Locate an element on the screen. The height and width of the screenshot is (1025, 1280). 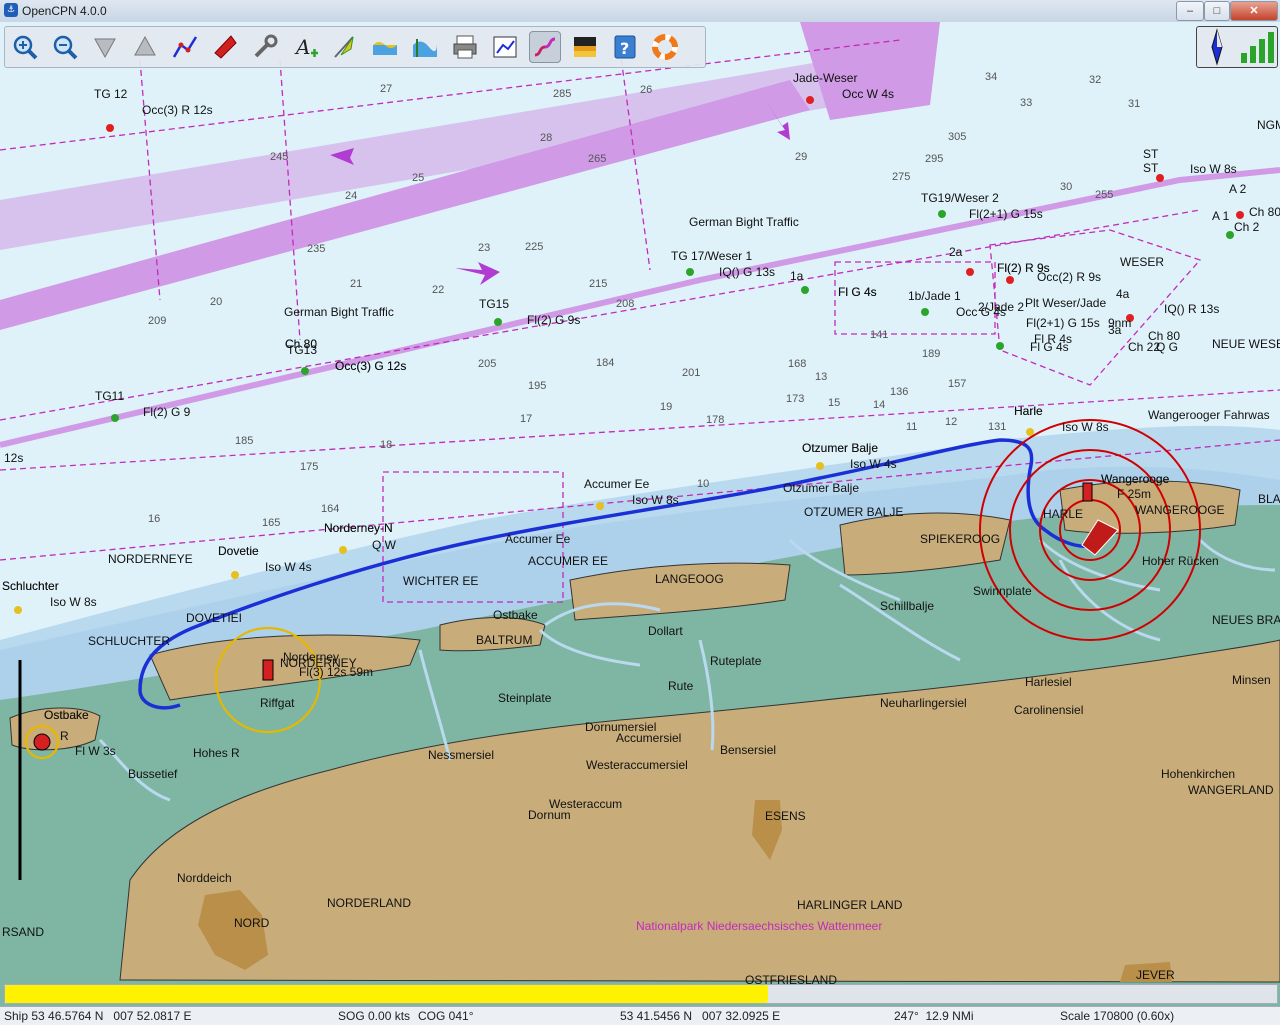
sounding: 28 is located at coordinates (546, 138).